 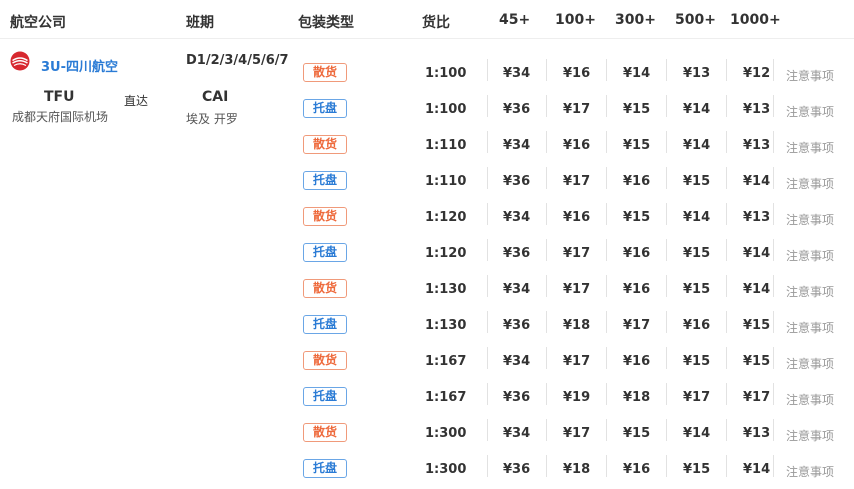 I want to click on rate-row: 散货 1:167 ¥34 ¥17 ¥16 ¥15 ¥15 注意事项, so click(x=427, y=363).